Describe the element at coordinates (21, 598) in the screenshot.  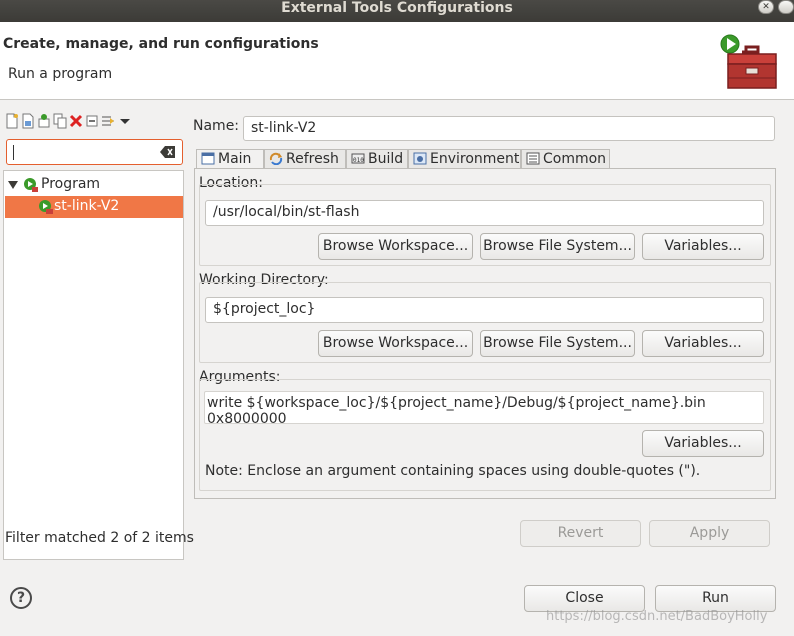
I see `help-icon: ?` at that location.